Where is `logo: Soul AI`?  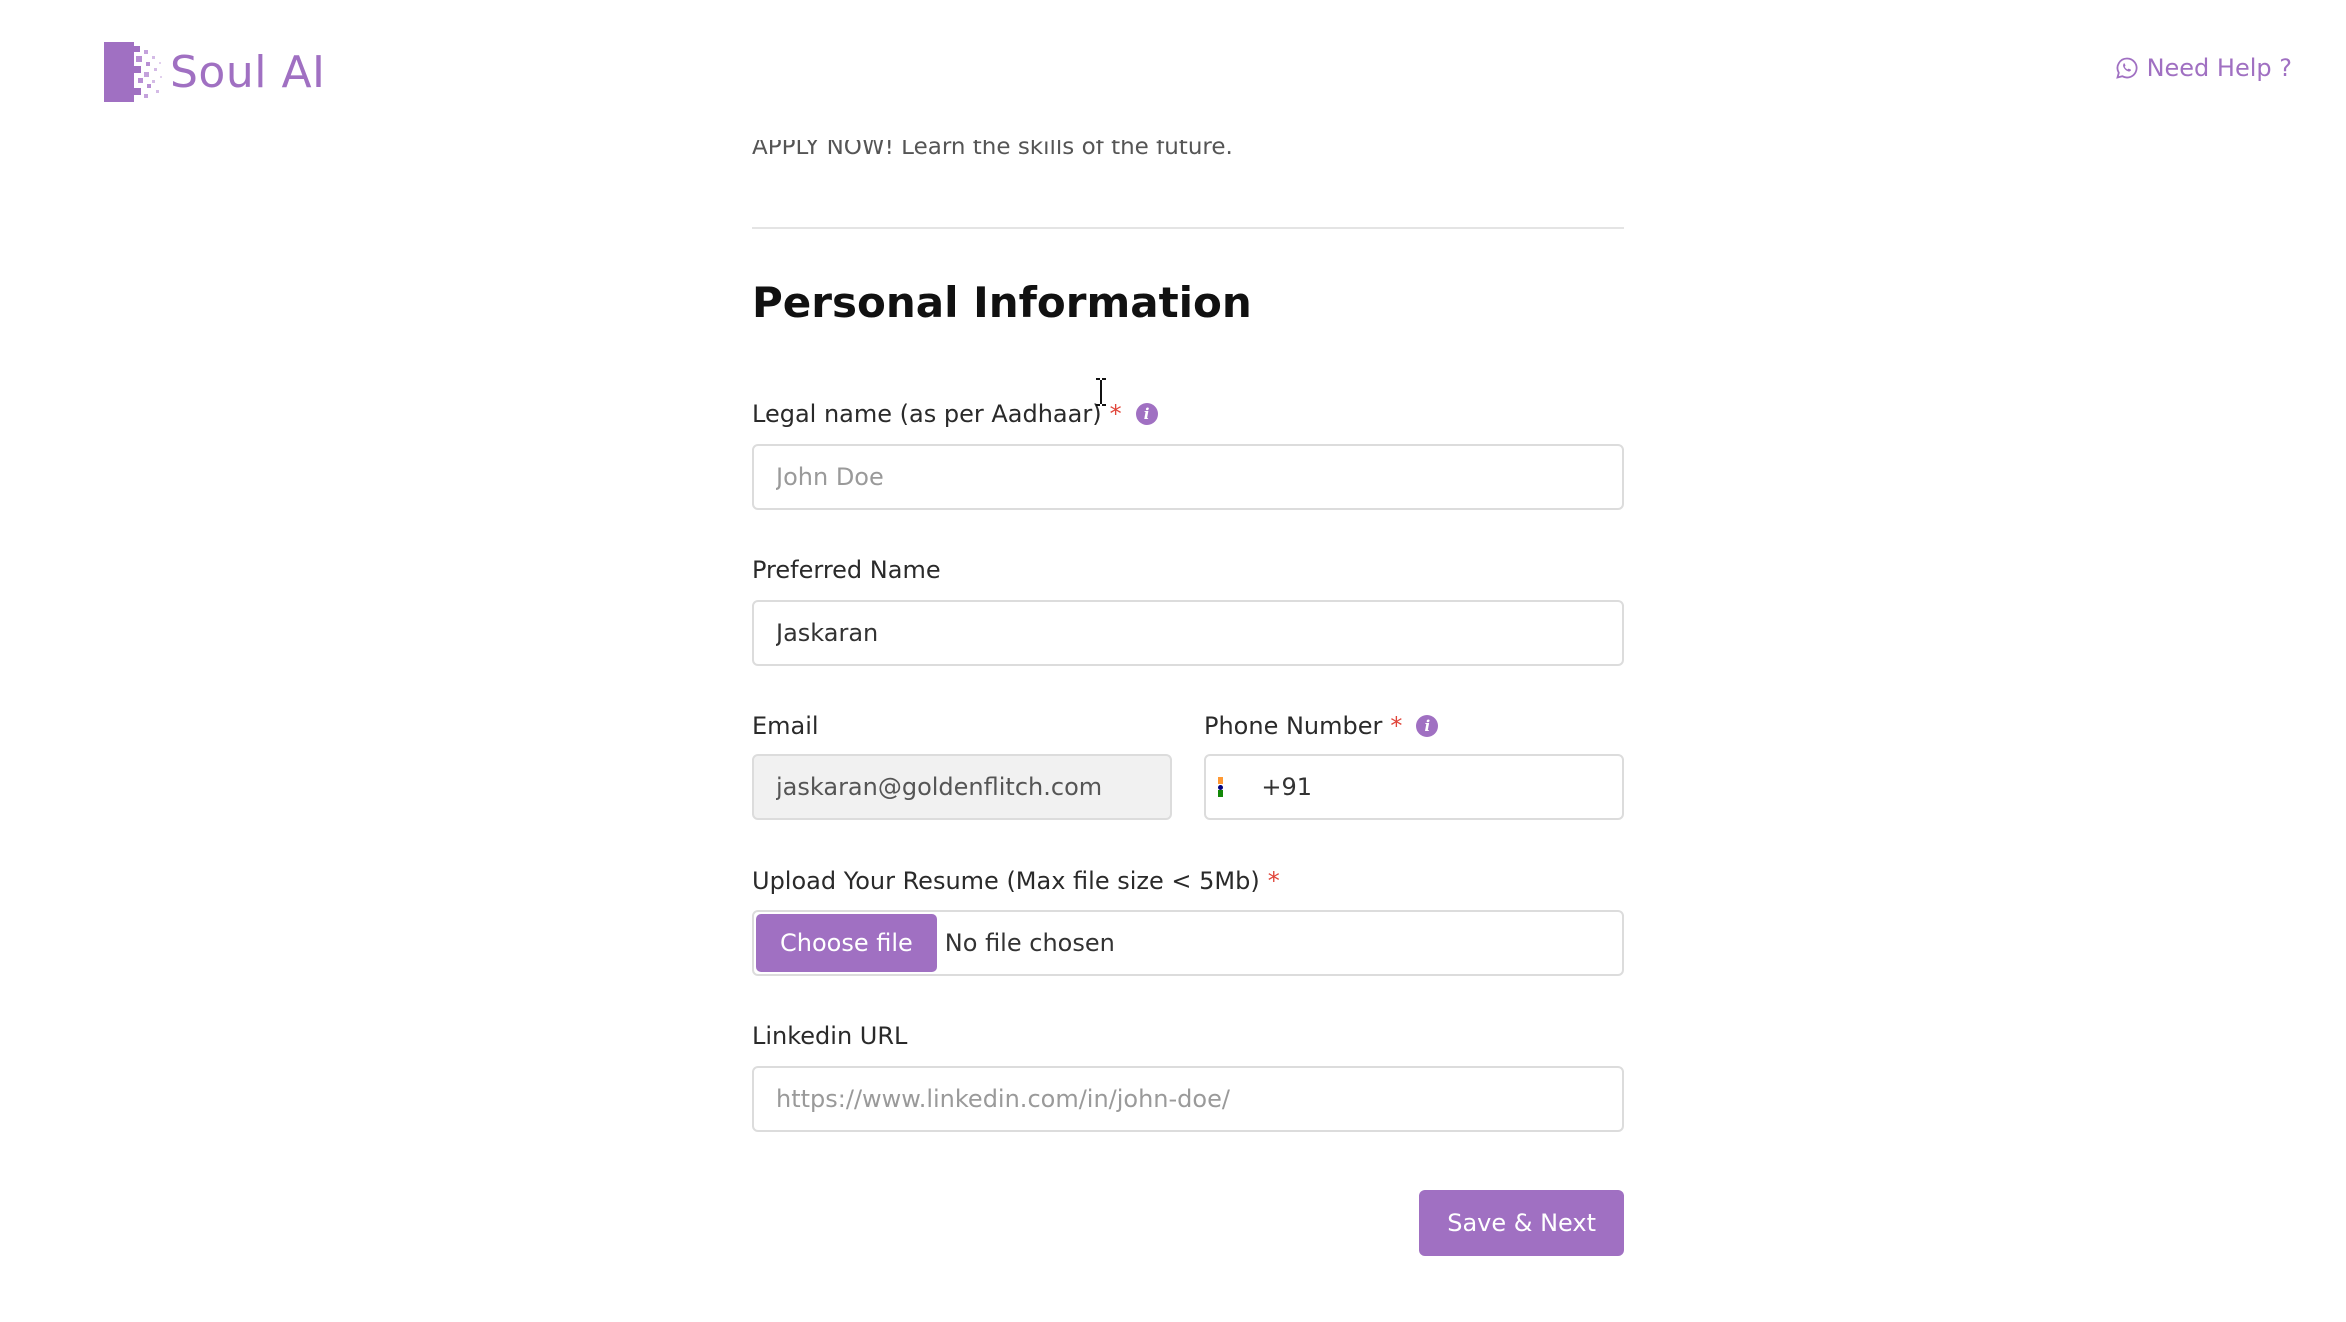
logo: Soul AI is located at coordinates (215, 72).